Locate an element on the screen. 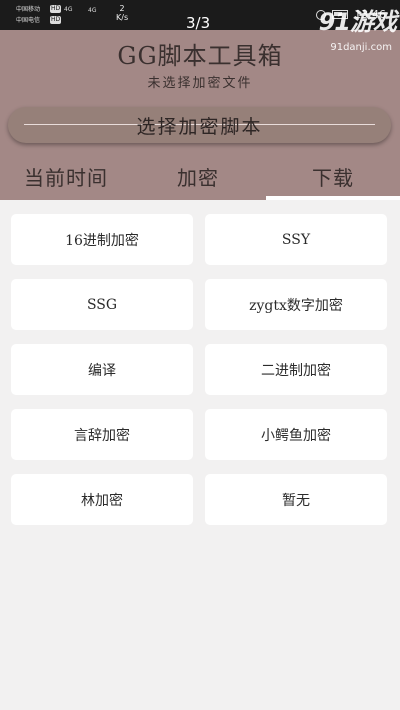 The width and height of the screenshot is (400, 710). network-speed: 2 K/s is located at coordinates (122, 13).